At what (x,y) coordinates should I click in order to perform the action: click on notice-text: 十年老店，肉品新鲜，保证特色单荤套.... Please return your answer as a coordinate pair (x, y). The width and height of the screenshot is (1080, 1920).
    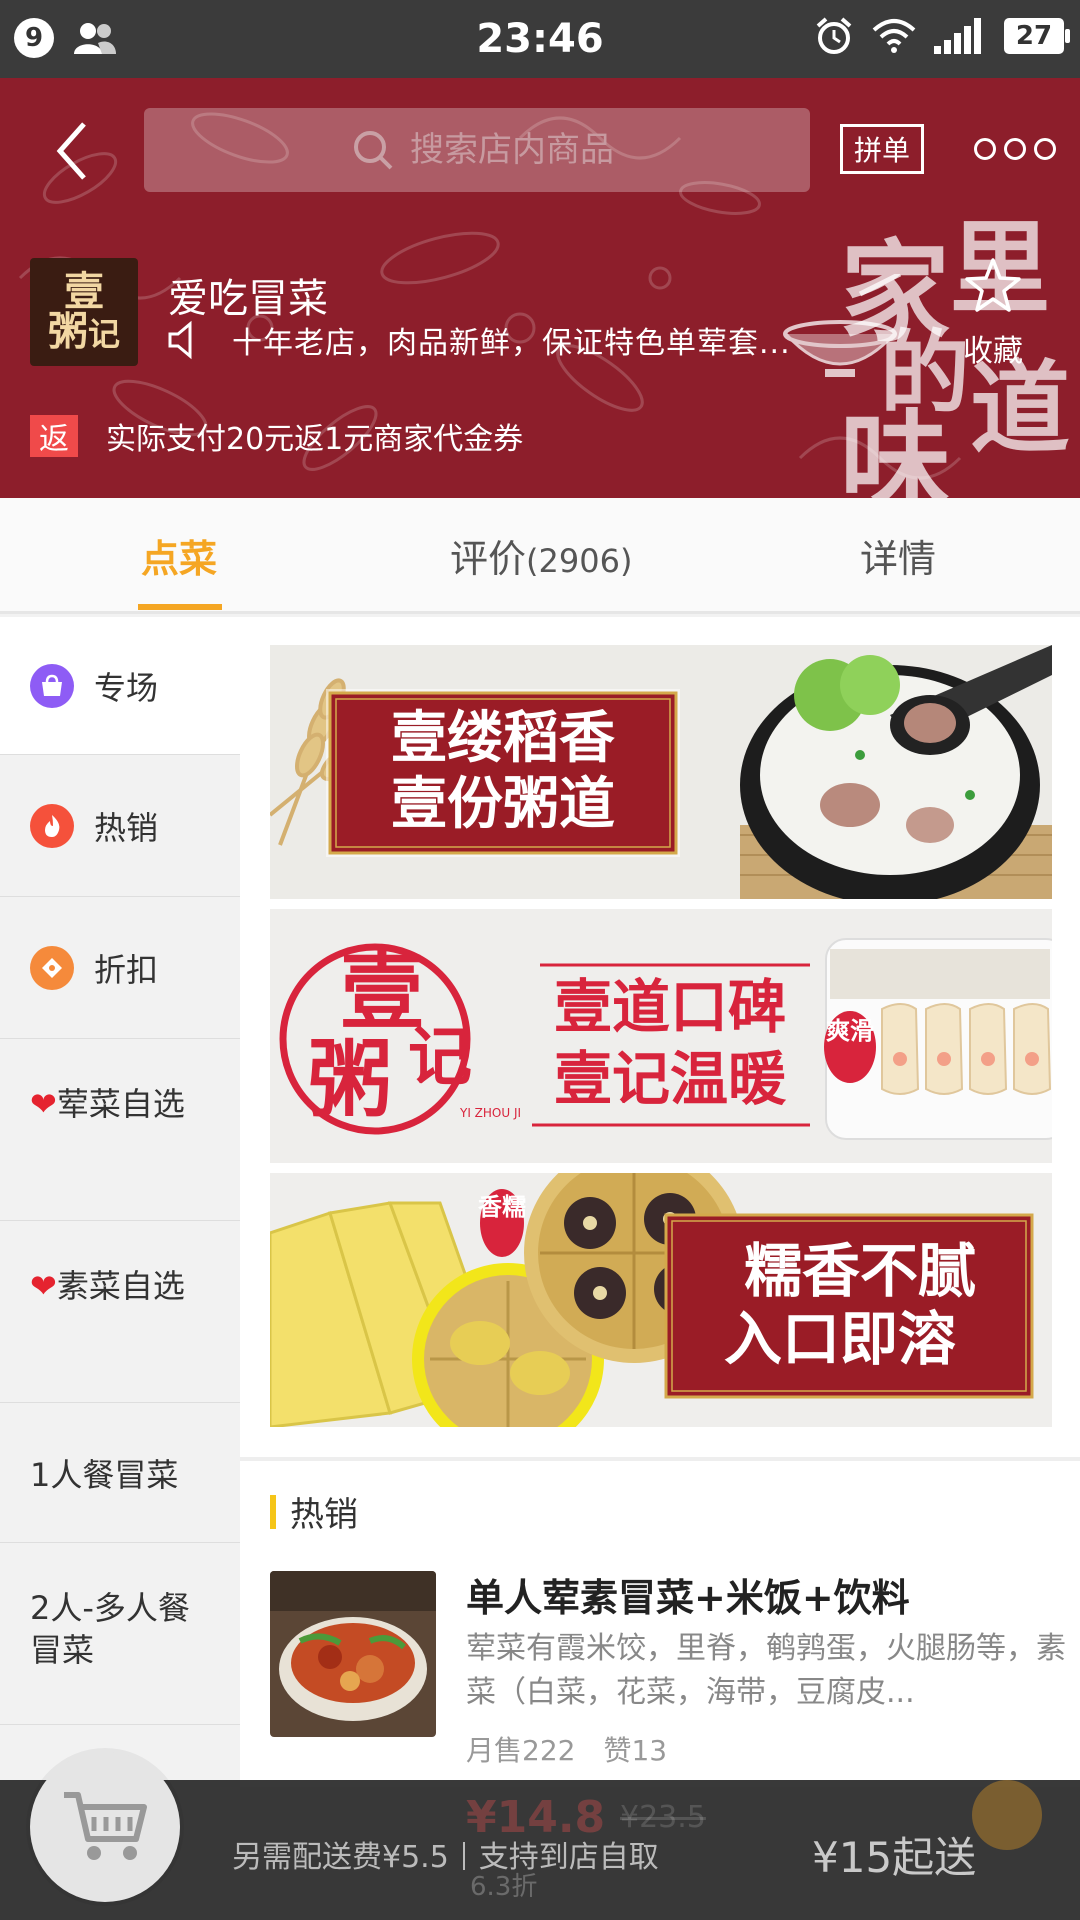
    Looking at the image, I should click on (511, 343).